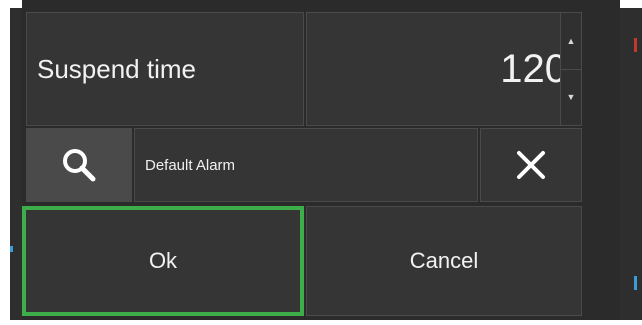 This screenshot has width=642, height=325. I want to click on close-icon, so click(531, 165).